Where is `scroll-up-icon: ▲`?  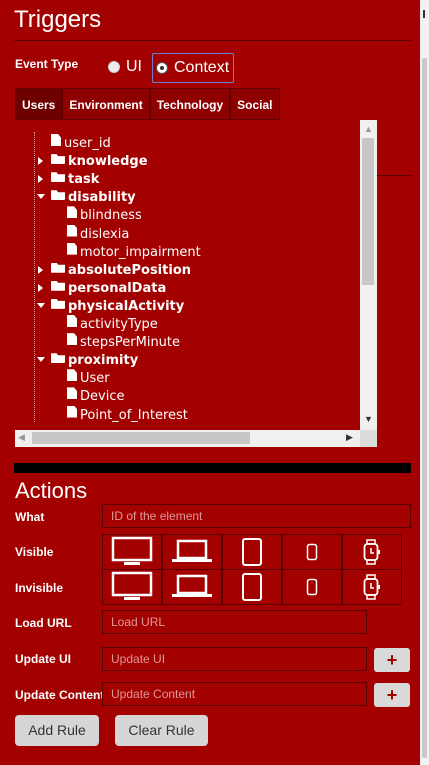
scroll-up-icon: ▲ is located at coordinates (368, 129).